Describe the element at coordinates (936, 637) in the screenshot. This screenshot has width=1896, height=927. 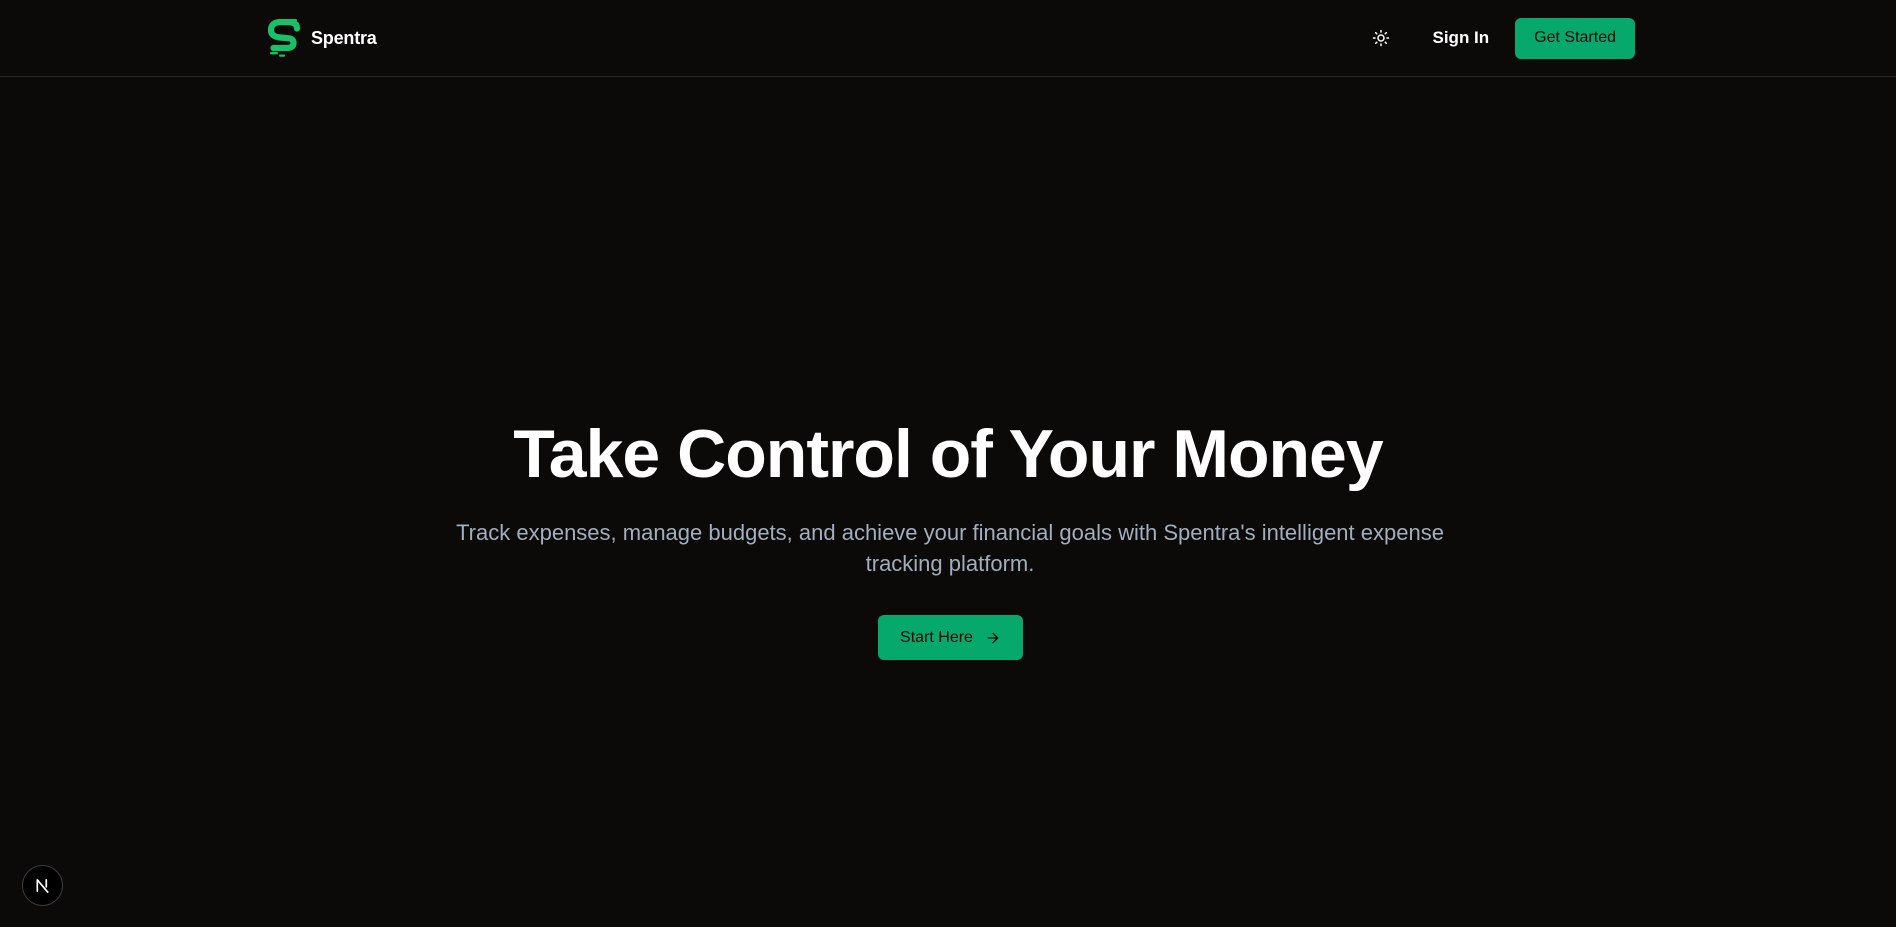
I see `start-here-label: Start Here` at that location.